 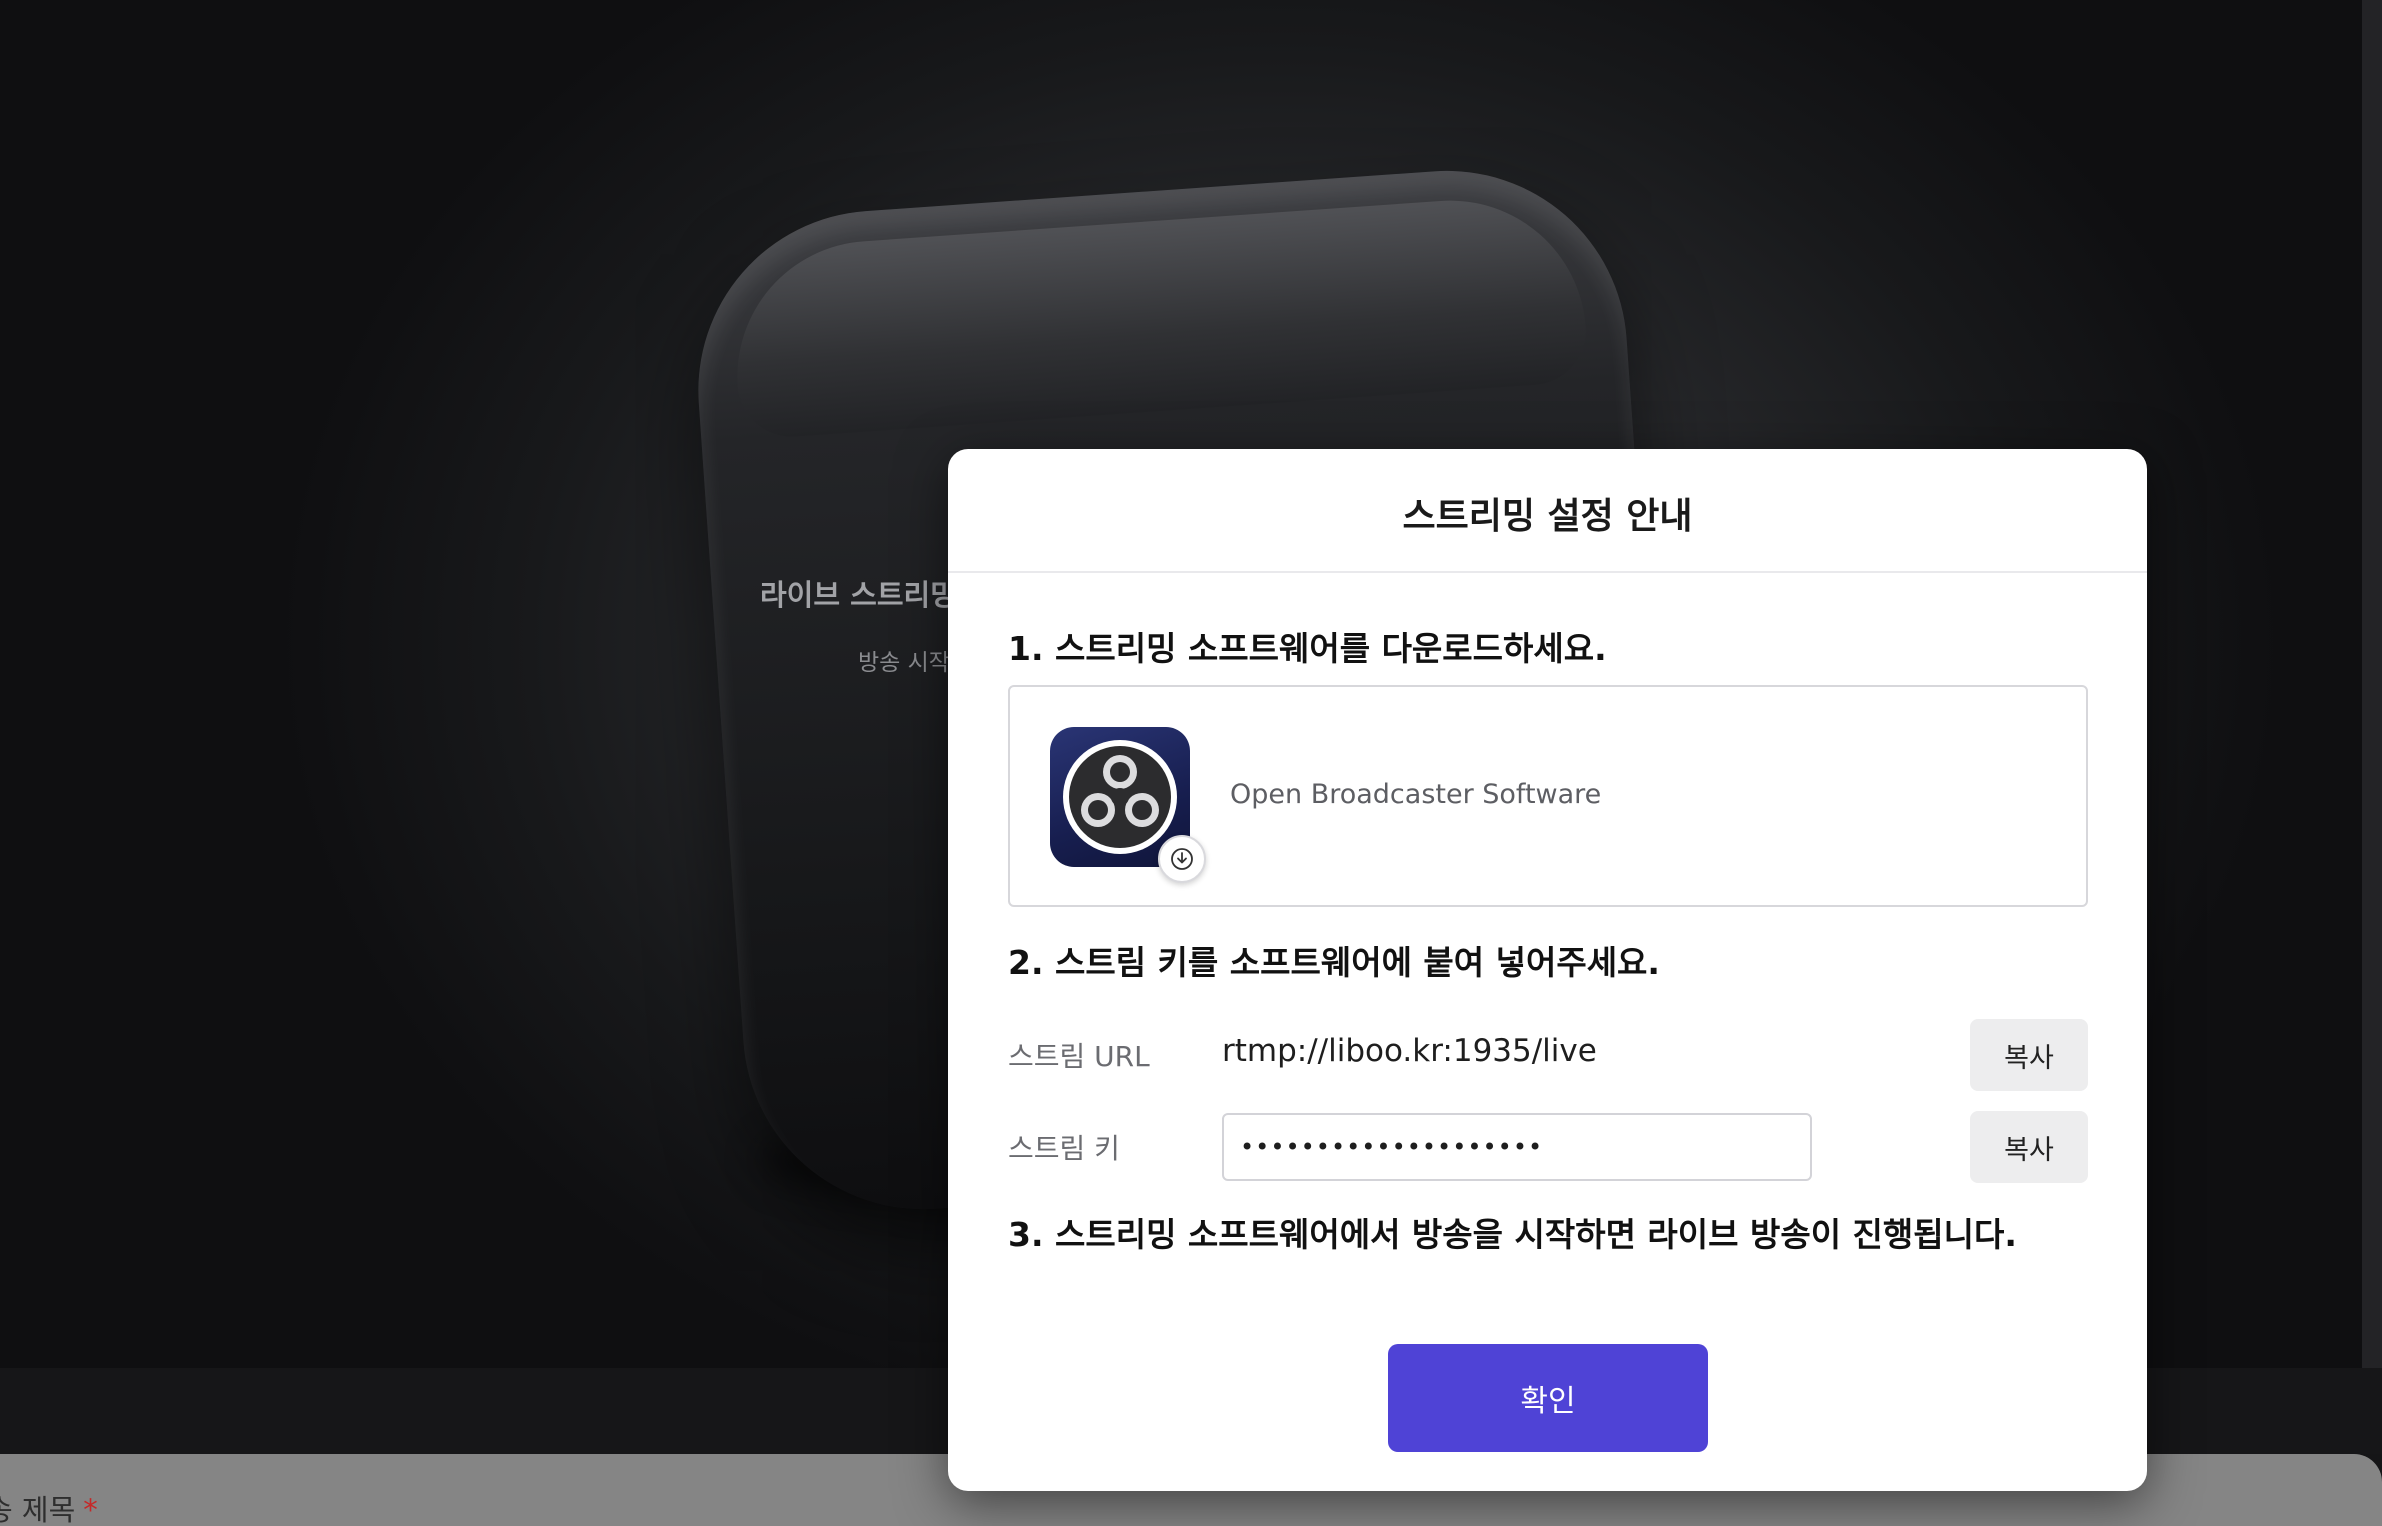 I want to click on stream-url-label: 스트림 URL, so click(x=1079, y=1056).